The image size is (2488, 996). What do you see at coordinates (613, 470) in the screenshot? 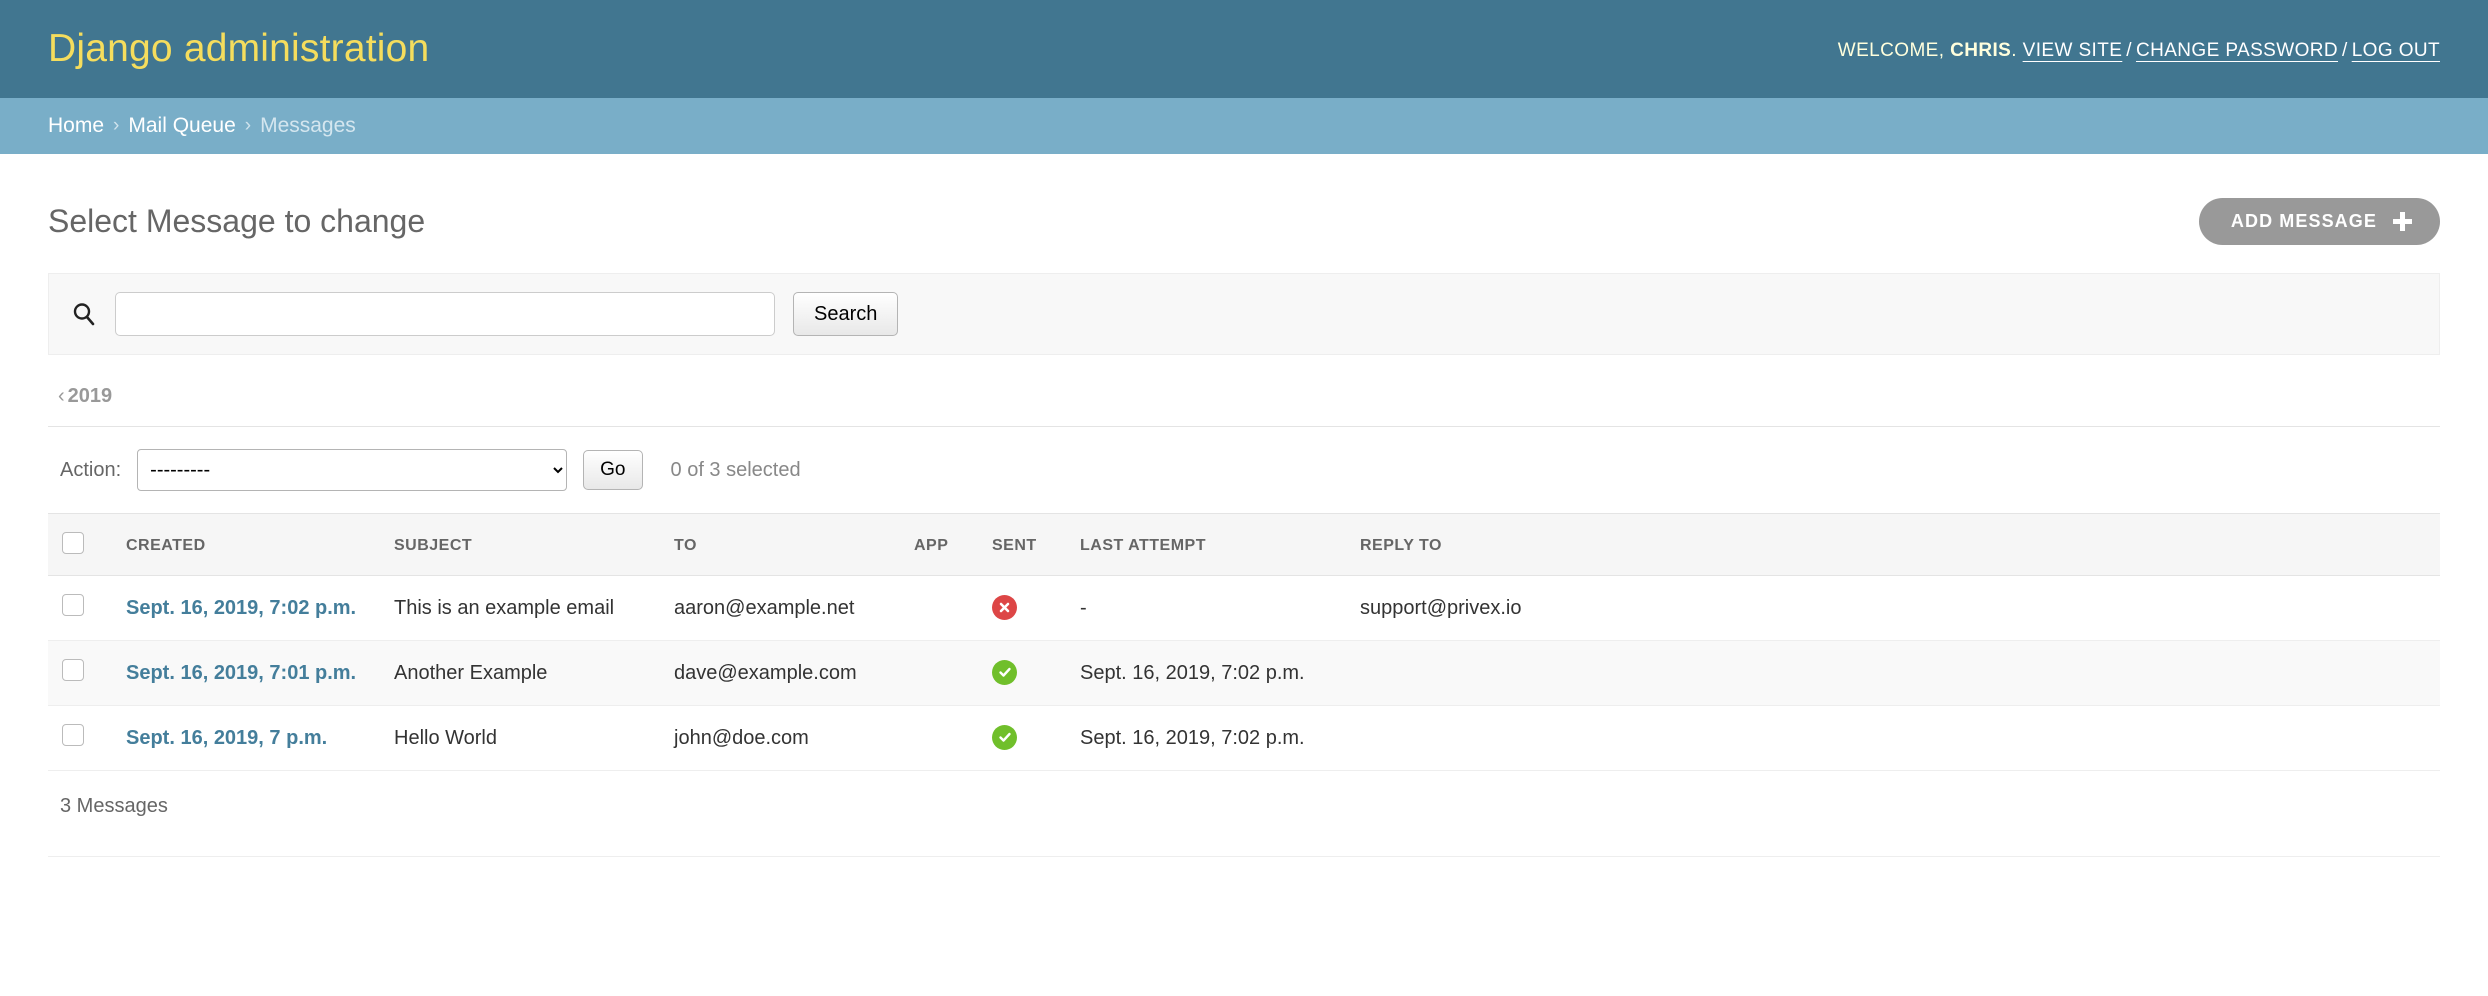
I see `action-go-button: Go` at bounding box center [613, 470].